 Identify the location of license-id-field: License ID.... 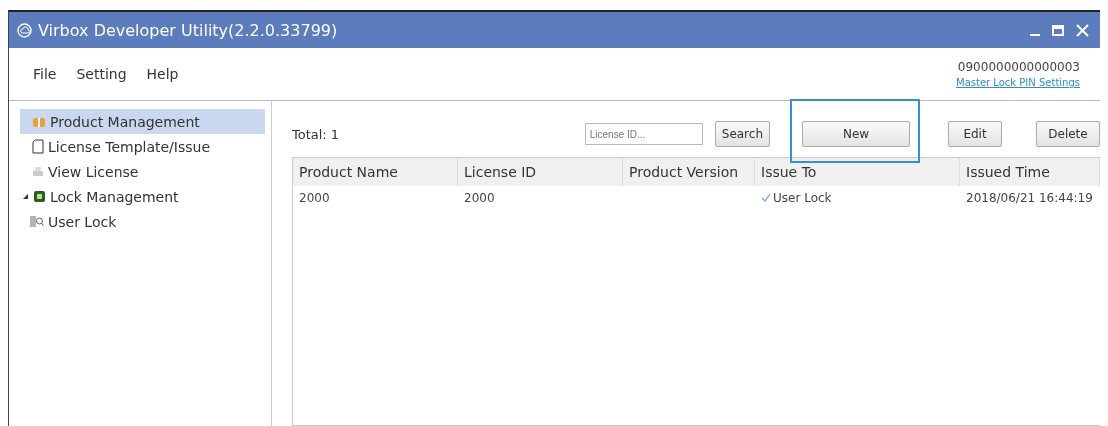
(643, 134).